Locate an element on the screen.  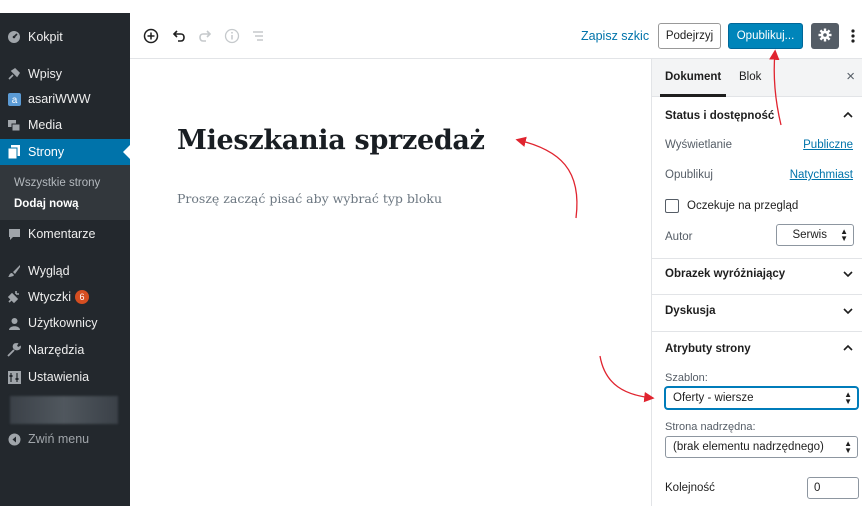
outline-list-icon is located at coordinates (258, 36).